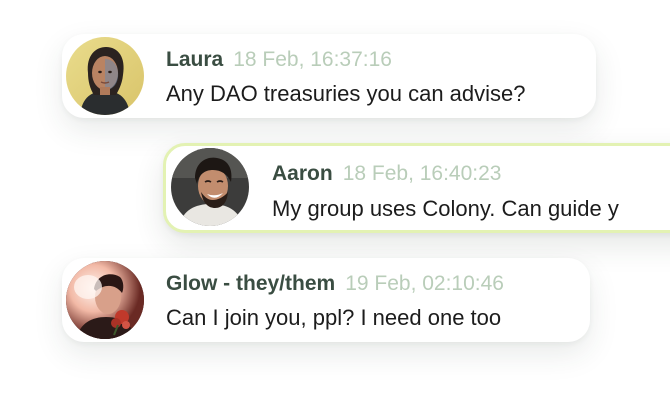 This screenshot has width=670, height=400. I want to click on message-timestamp: 18 Feb, 16:40:23, so click(422, 173).